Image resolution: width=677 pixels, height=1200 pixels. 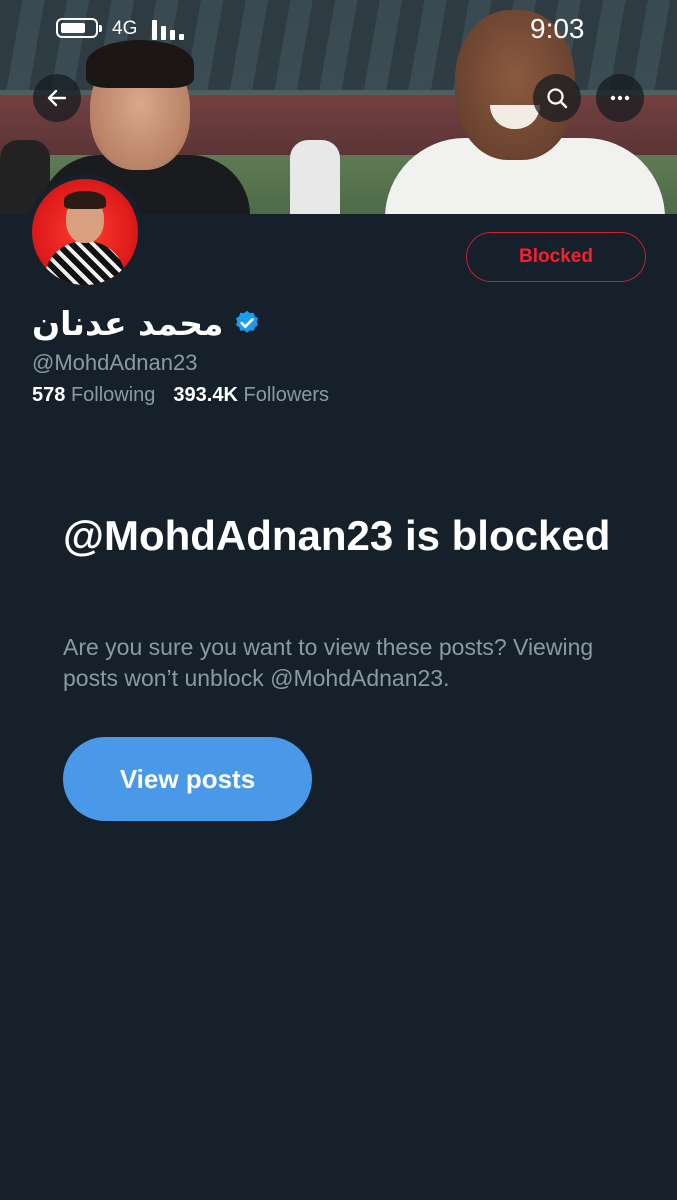 I want to click on more-options-button, so click(x=620, y=98).